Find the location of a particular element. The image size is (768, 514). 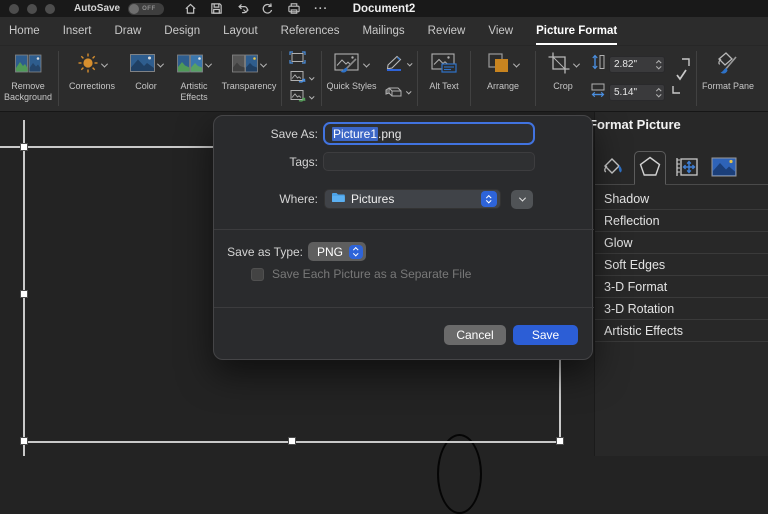

tab-fill-line is located at coordinates (613, 169).